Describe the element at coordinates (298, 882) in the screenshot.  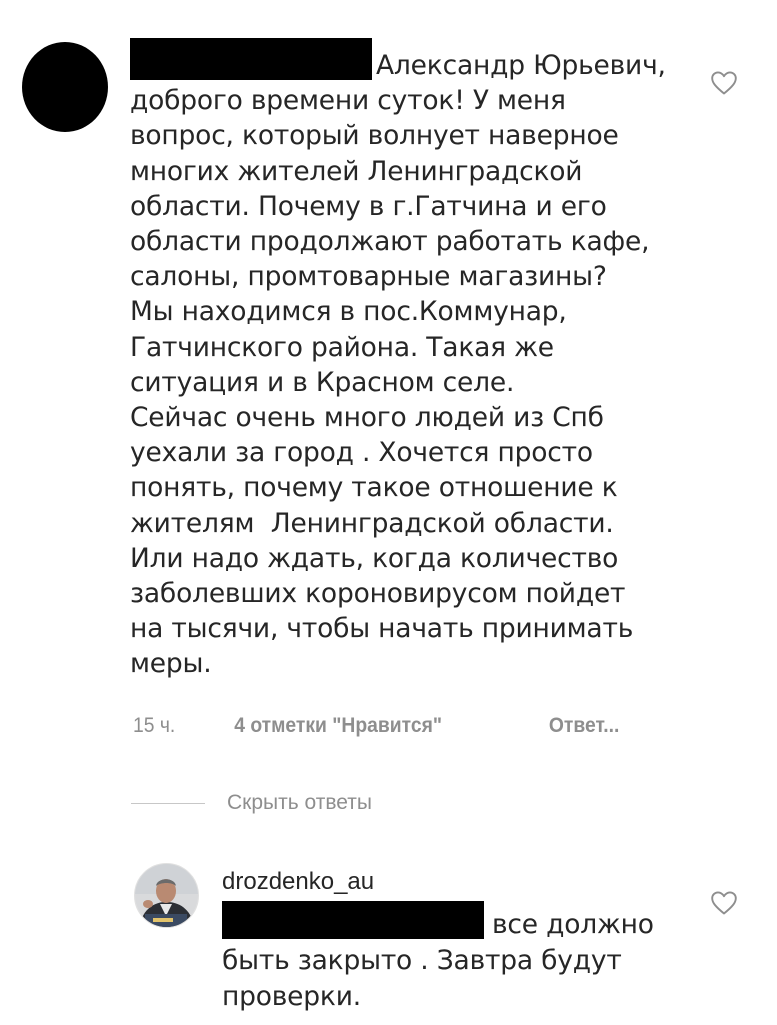
I see `reply-username: drozdenko_au` at that location.